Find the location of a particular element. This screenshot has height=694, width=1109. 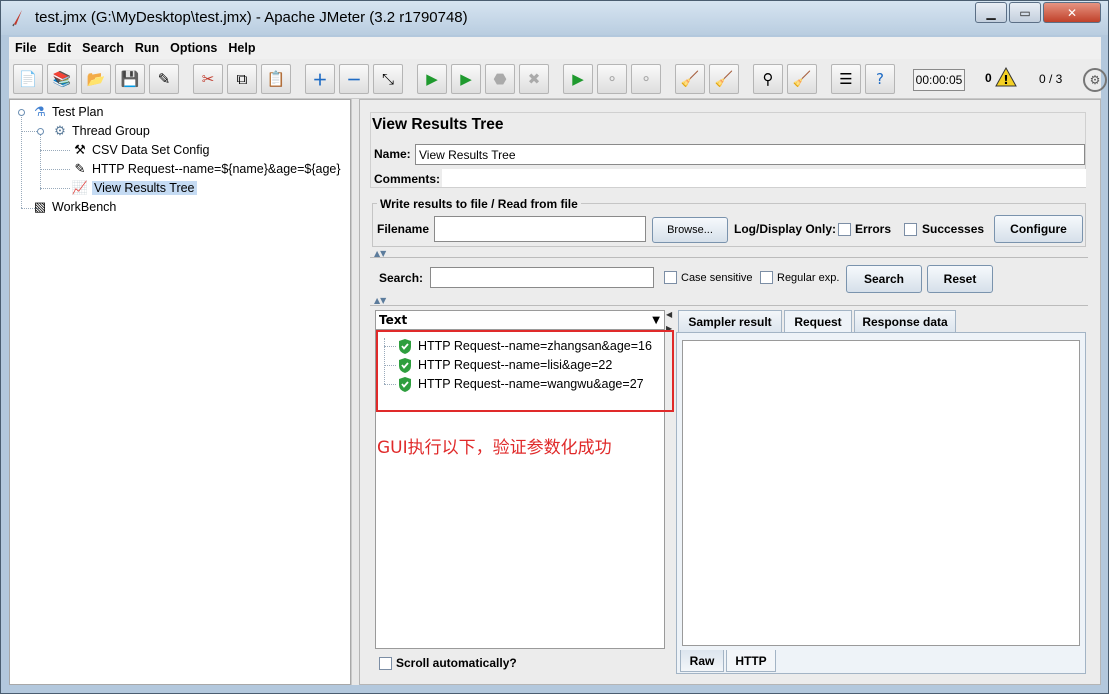

file-group-title: Write results to file / Read from file is located at coordinates (479, 204).